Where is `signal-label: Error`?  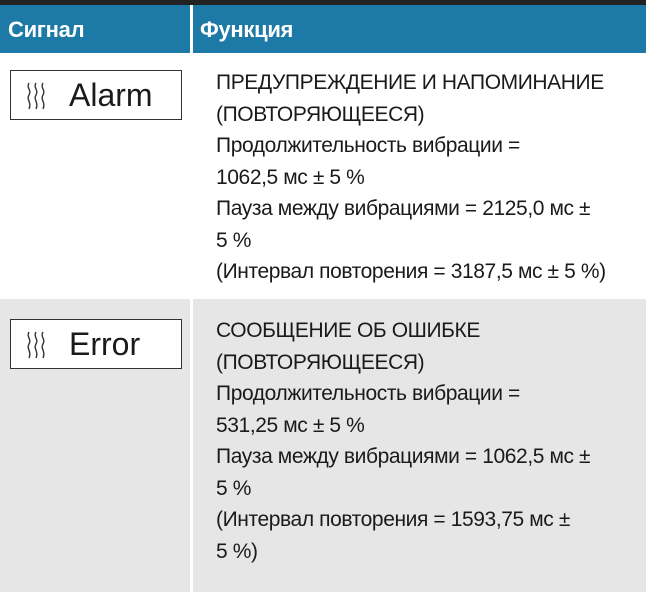 signal-label: Error is located at coordinates (105, 344).